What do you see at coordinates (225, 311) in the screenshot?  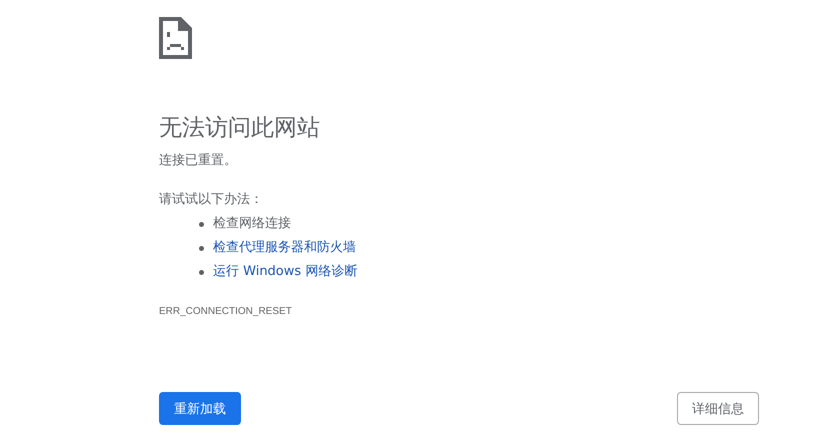 I see `error-code: ERR_CONNECTION_RESET` at bounding box center [225, 311].